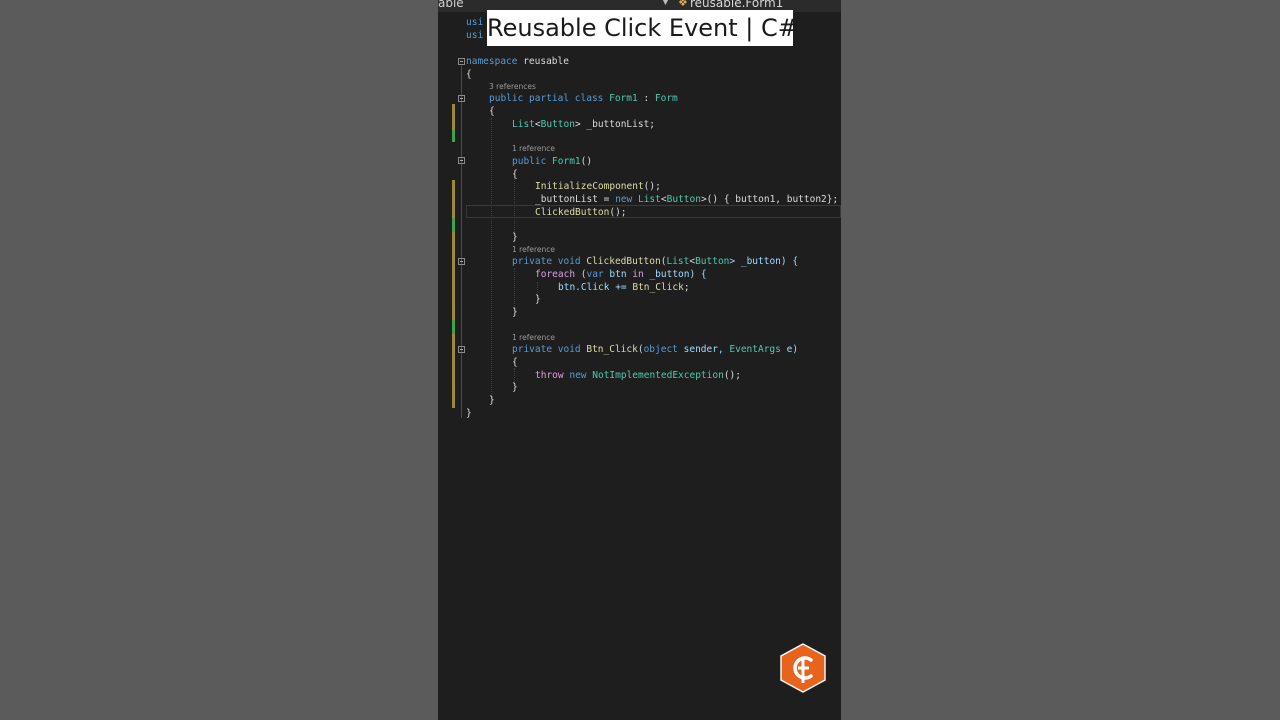 The height and width of the screenshot is (720, 1280). Describe the element at coordinates (638, 274) in the screenshot. I see `control-keyword: in` at that location.